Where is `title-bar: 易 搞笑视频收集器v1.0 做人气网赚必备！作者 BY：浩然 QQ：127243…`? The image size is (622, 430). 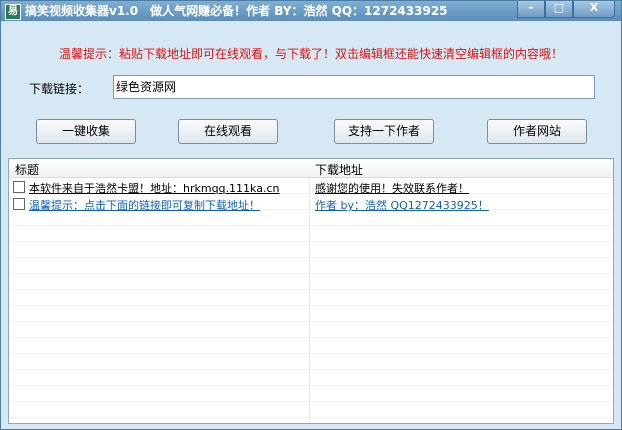 title-bar: 易 搞笑视频收集器v1.0 做人气网赚必备！作者 BY：浩然 QQ：127243… is located at coordinates (311, 11).